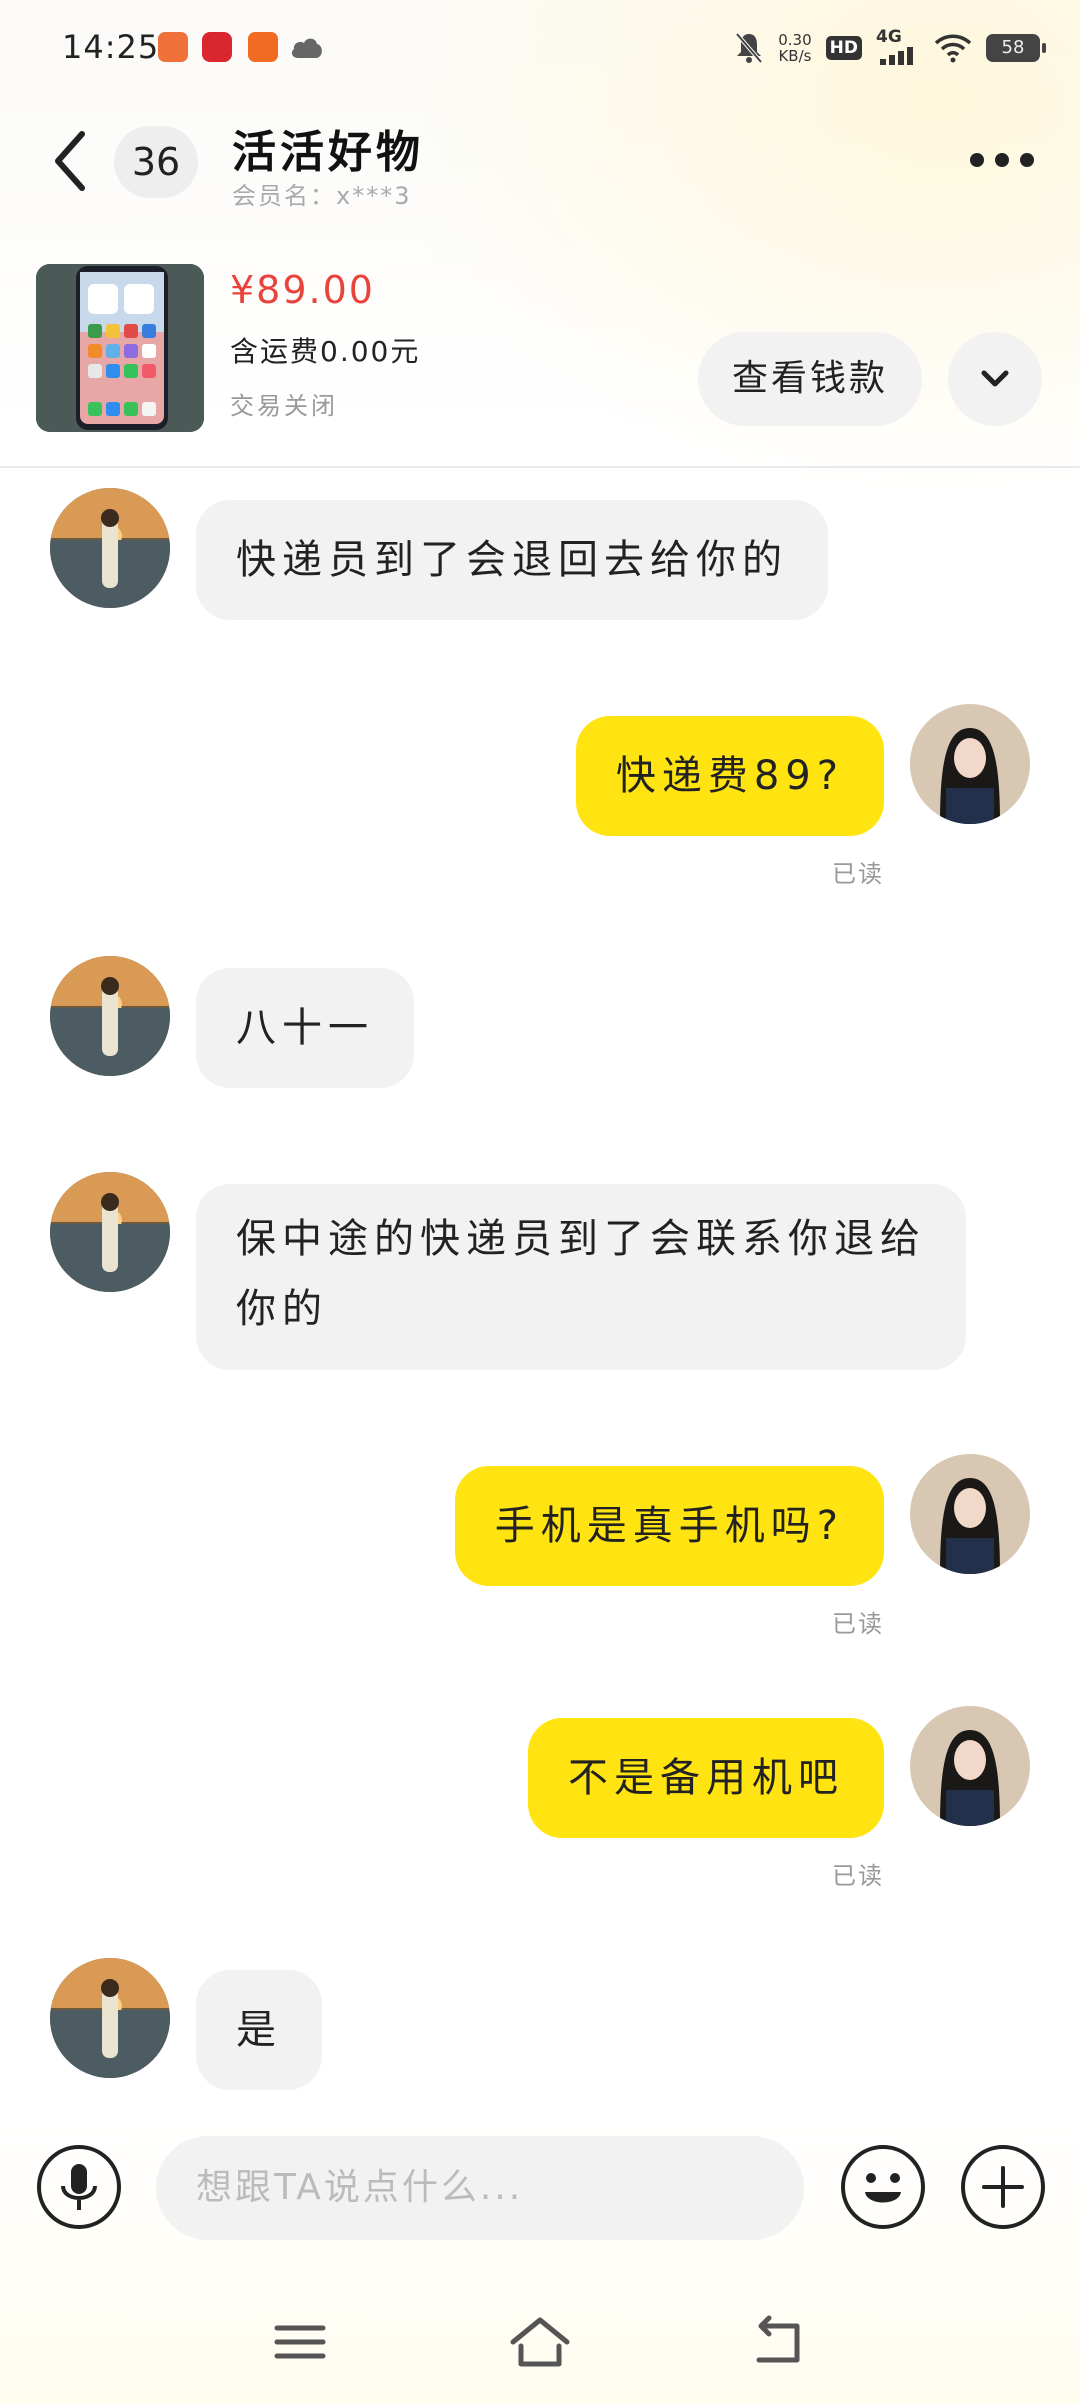 The height and width of the screenshot is (2404, 1080). What do you see at coordinates (896, 56) in the screenshot?
I see `signal-bars-icon` at bounding box center [896, 56].